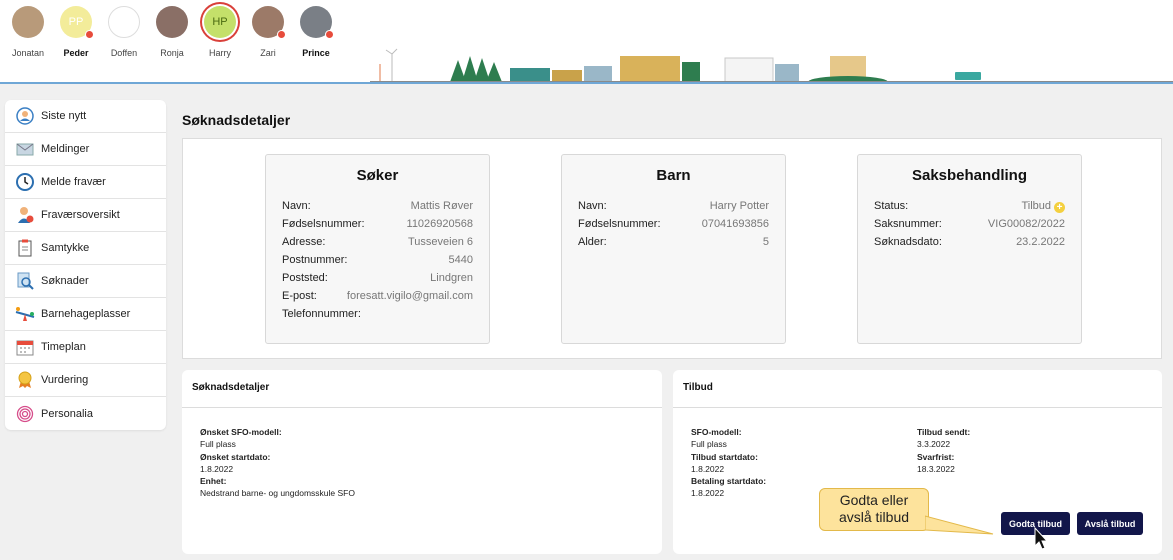  I want to click on callout-pointer, so click(959, 525).